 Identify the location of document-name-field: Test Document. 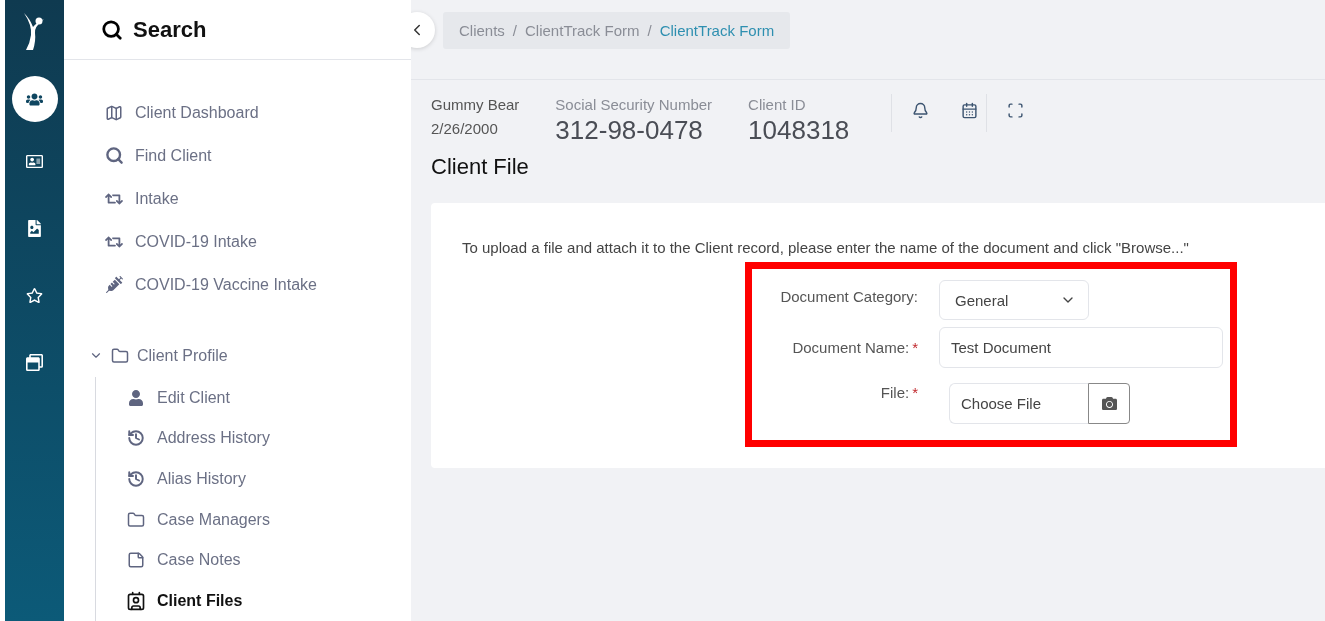
(1081, 347).